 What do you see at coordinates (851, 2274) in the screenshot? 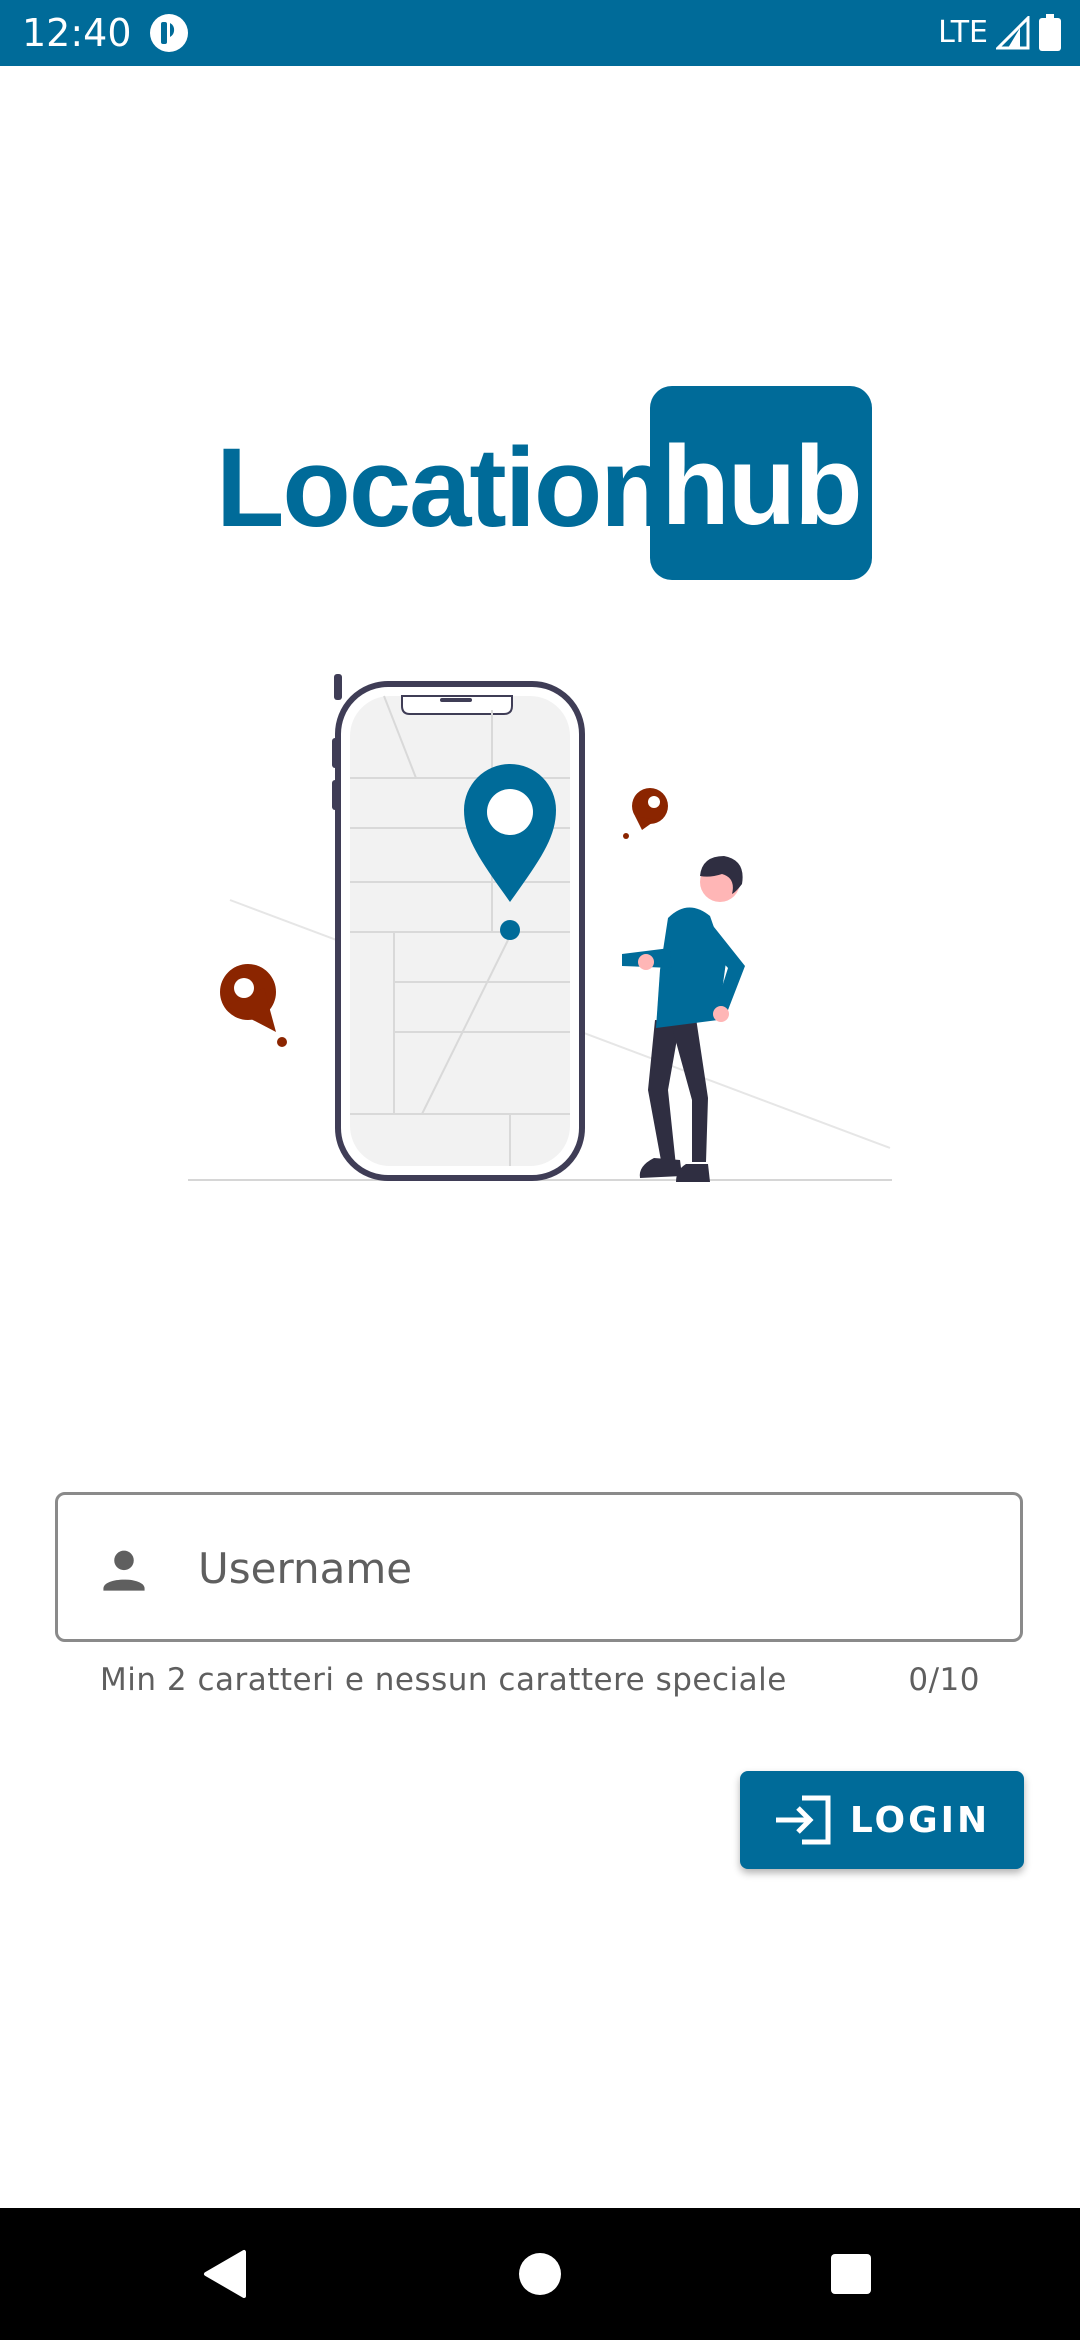
I see `recents-icon` at bounding box center [851, 2274].